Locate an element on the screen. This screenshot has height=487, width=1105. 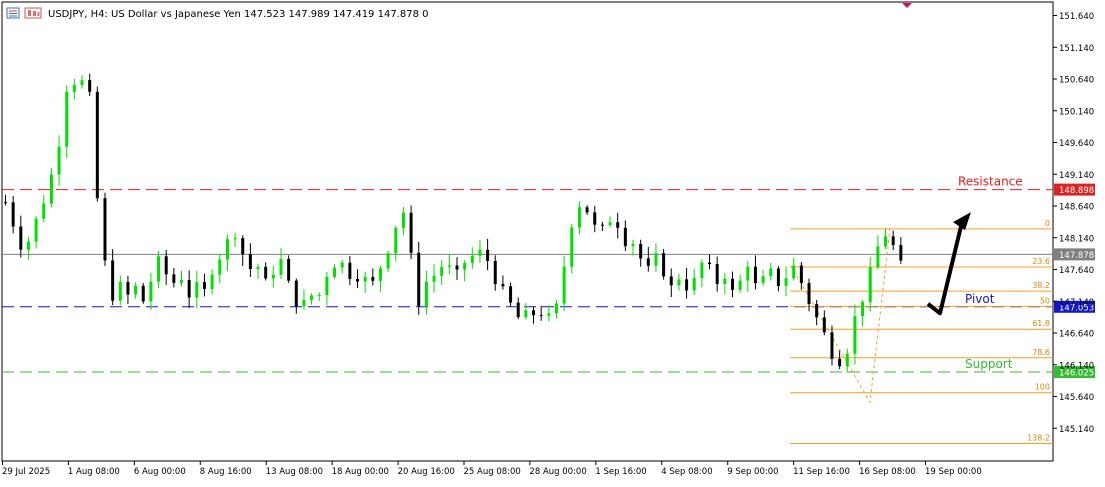
fib-level-label: 78.6 is located at coordinates (1041, 352).